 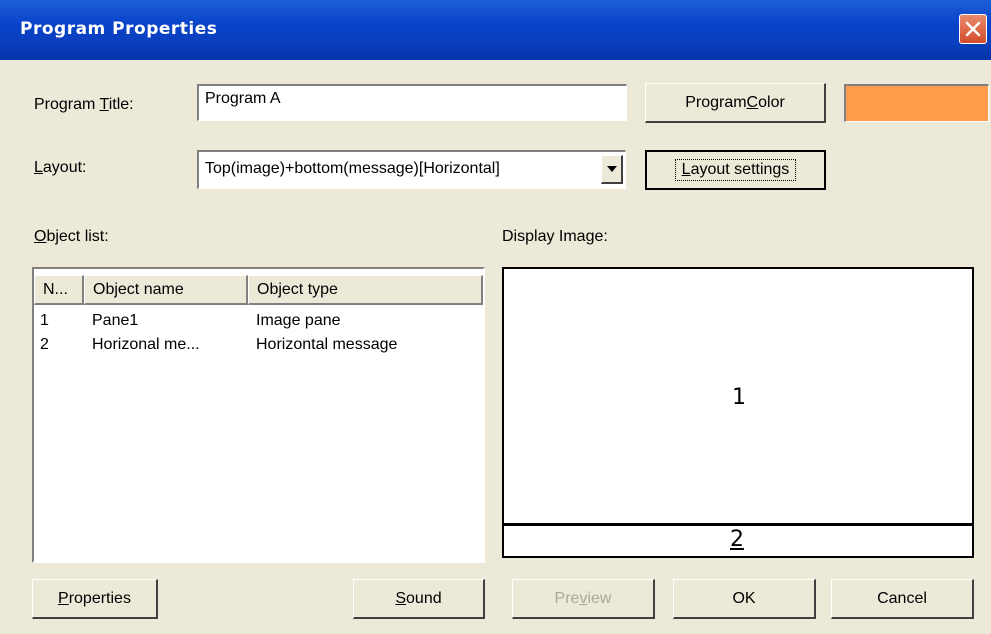 I want to click on display-image-label: Display Image:, so click(x=555, y=236).